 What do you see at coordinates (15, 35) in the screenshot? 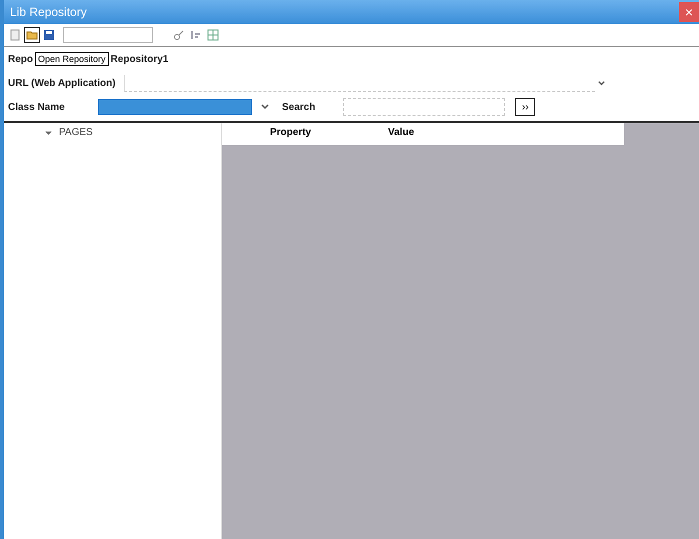
I see `page-icon` at bounding box center [15, 35].